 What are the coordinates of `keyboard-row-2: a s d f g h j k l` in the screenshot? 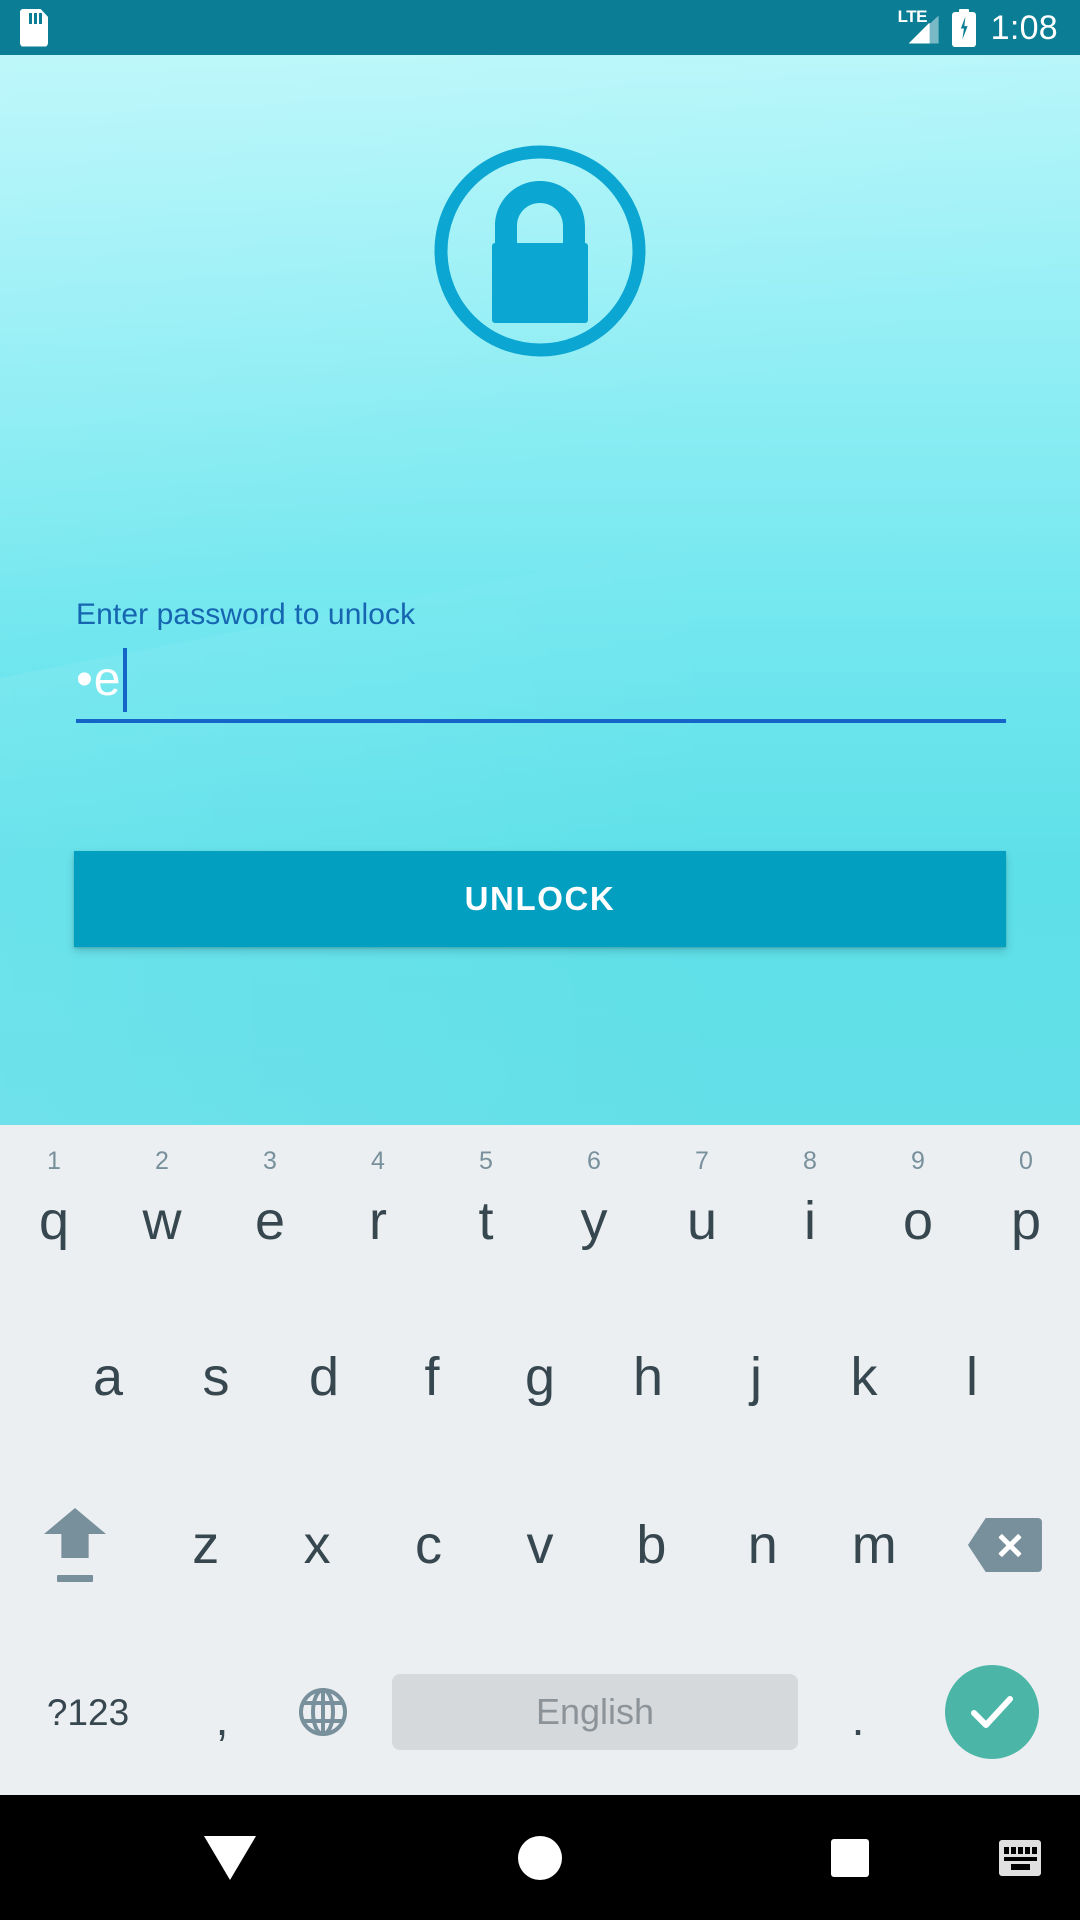 It's located at (540, 1377).